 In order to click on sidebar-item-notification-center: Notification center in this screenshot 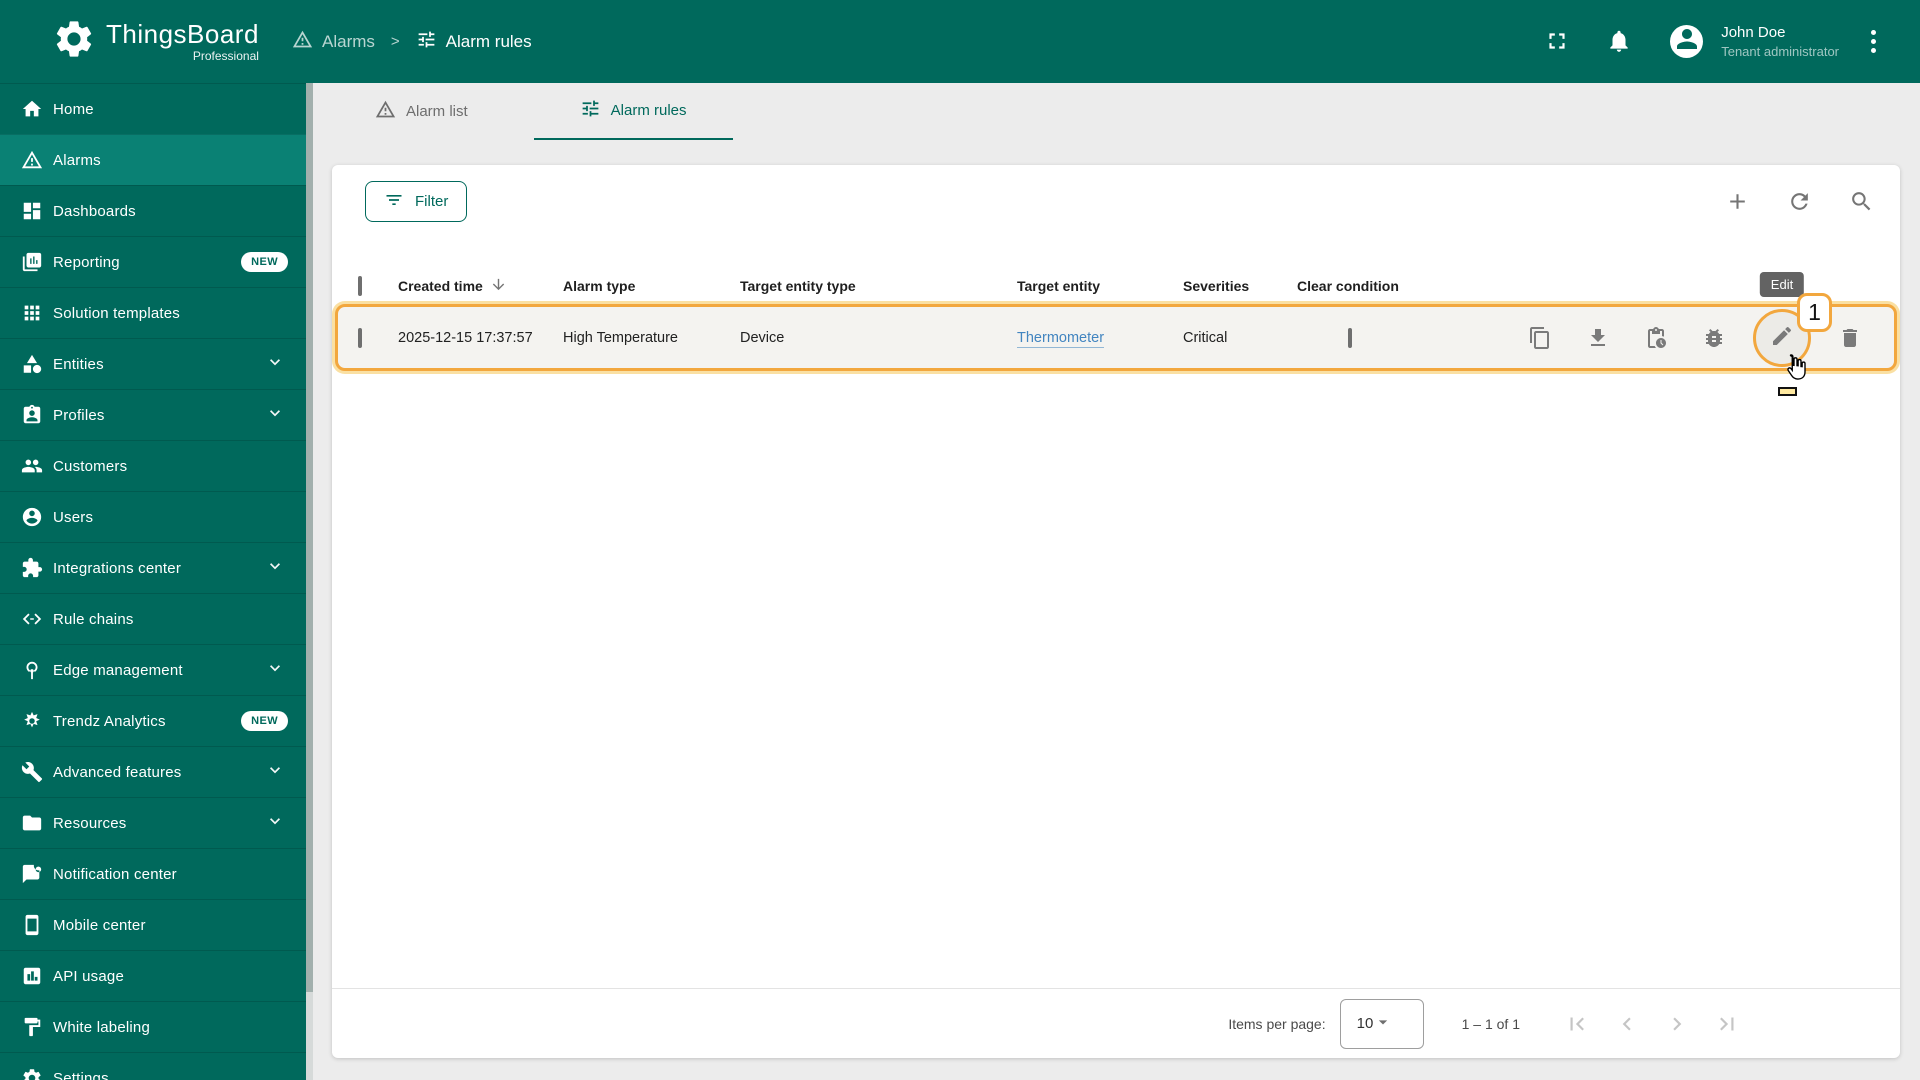, I will do `click(156, 873)`.